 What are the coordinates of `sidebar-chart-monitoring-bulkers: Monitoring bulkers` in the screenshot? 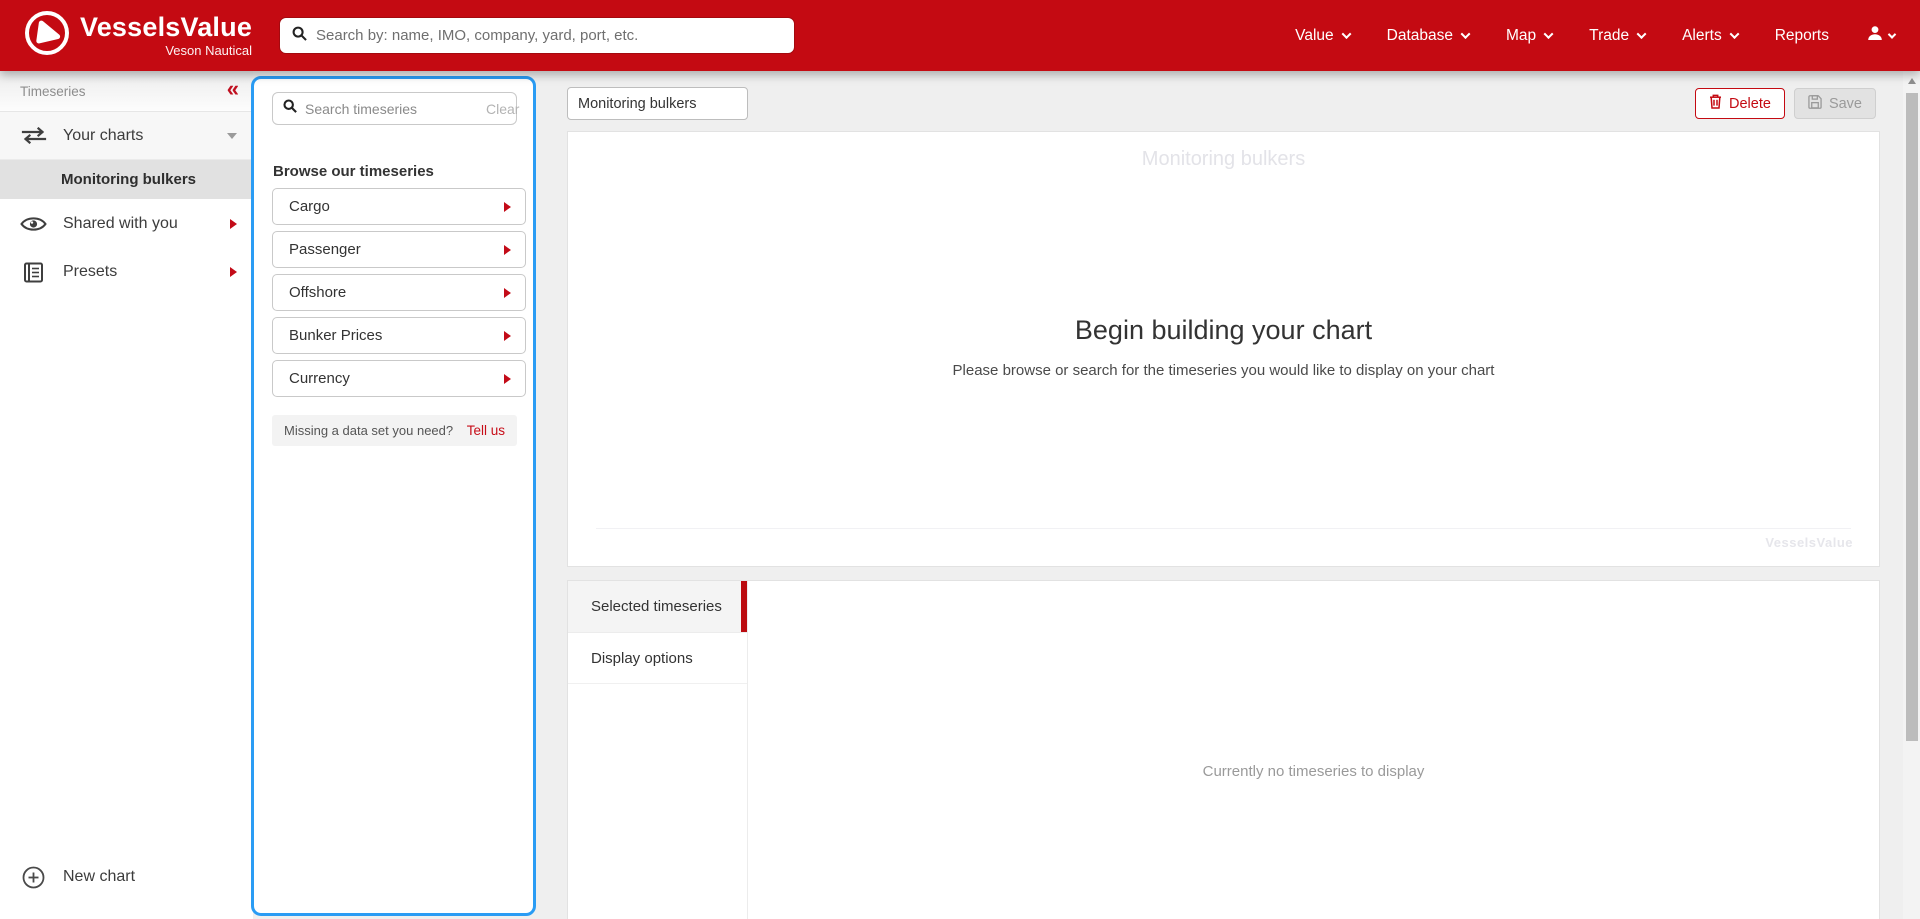 It's located at (126, 179).